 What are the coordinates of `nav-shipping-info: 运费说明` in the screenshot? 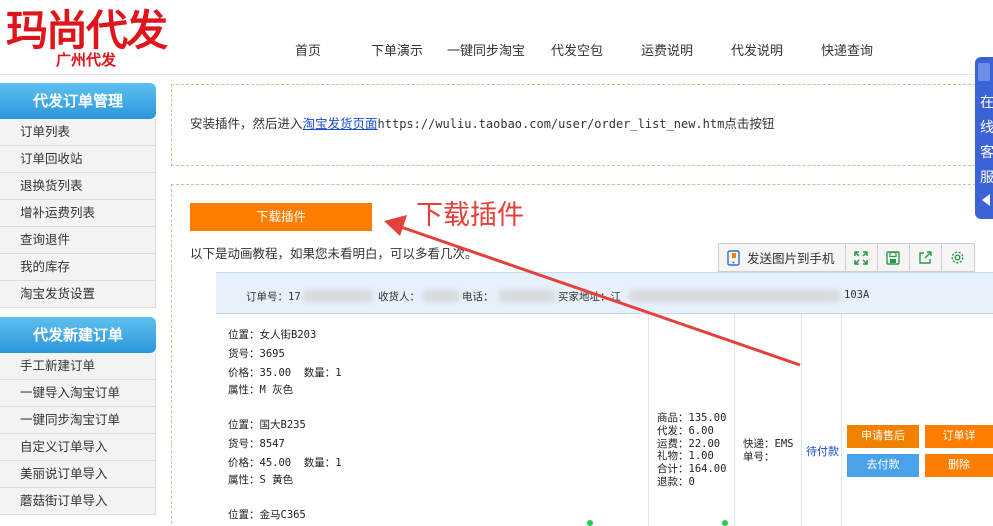 It's located at (667, 49).